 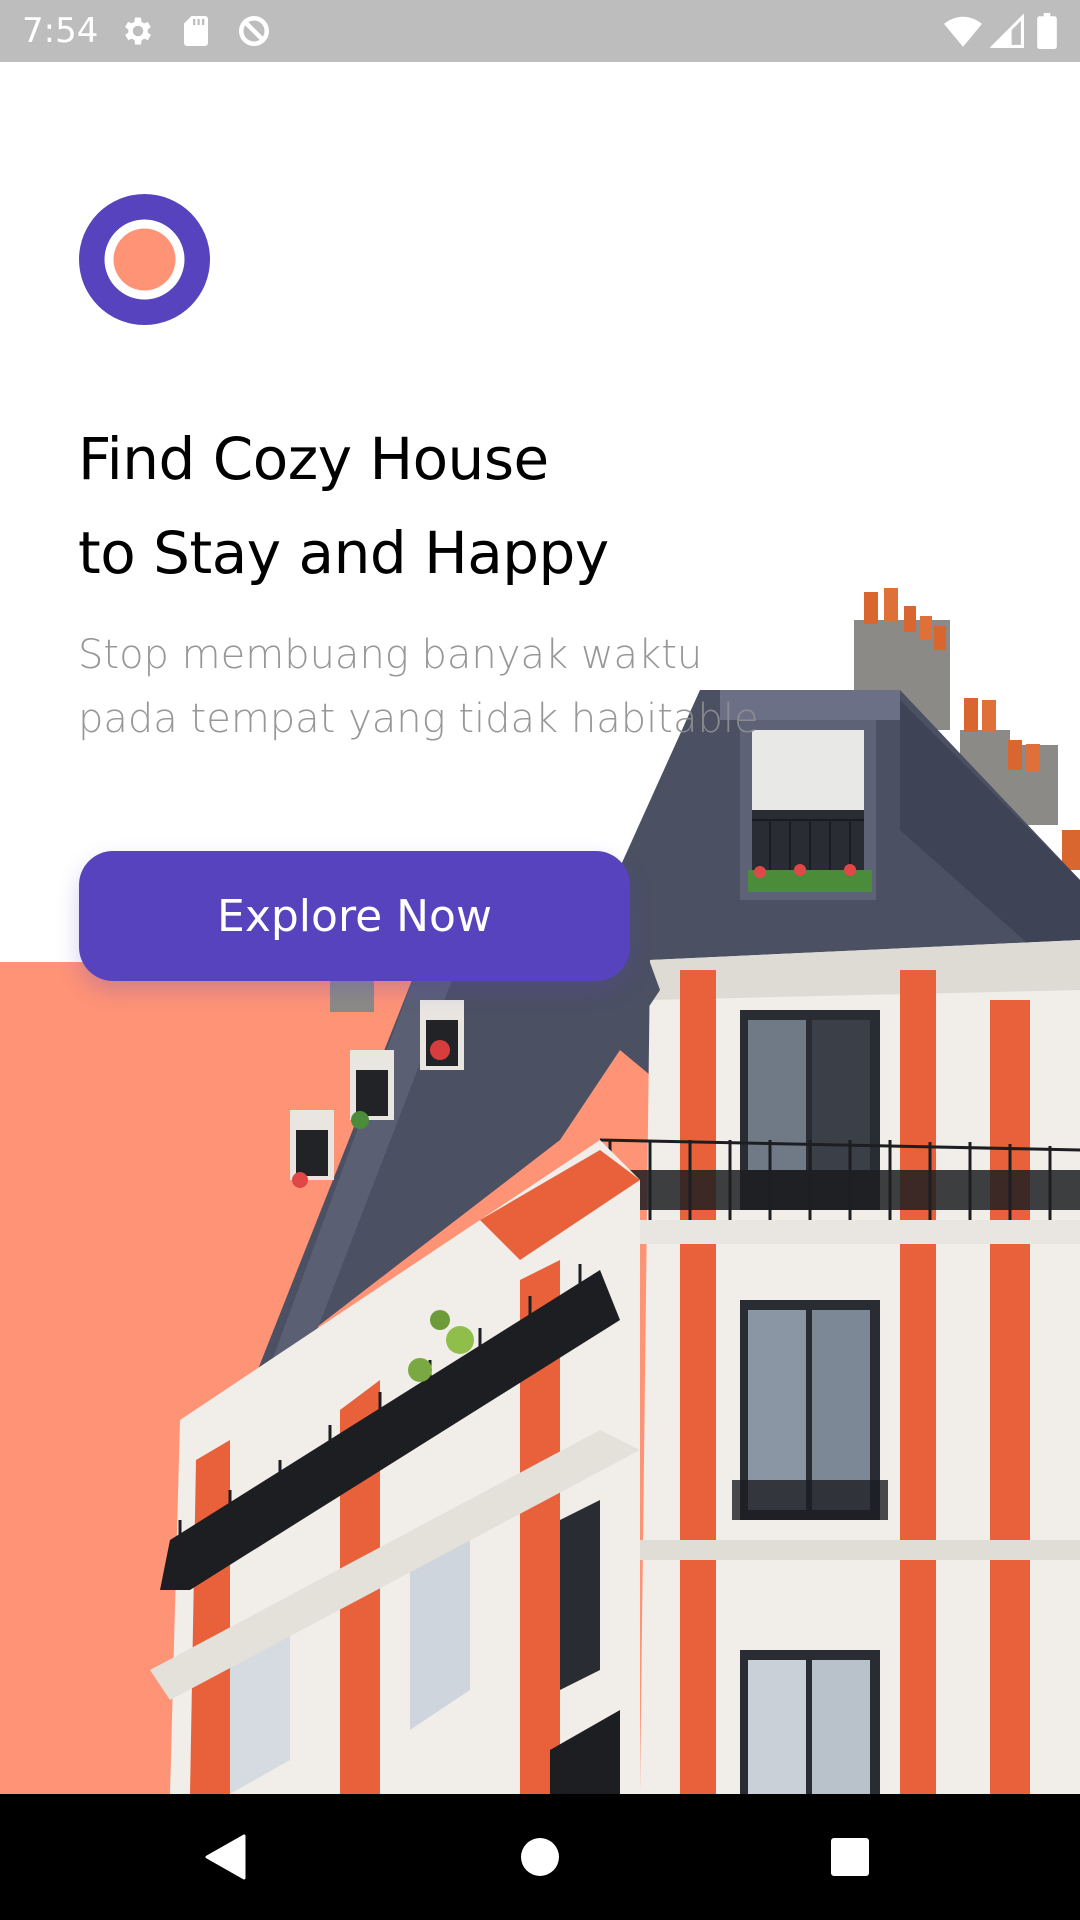 What do you see at coordinates (1048, 31) in the screenshot?
I see `battery-icon` at bounding box center [1048, 31].